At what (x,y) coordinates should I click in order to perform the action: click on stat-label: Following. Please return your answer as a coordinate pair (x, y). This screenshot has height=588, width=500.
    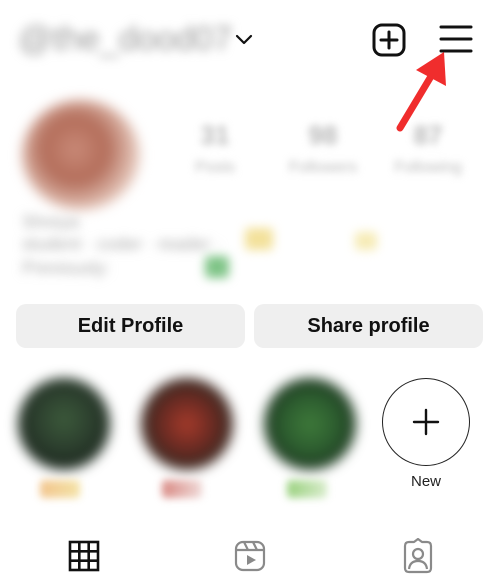
    Looking at the image, I should click on (428, 167).